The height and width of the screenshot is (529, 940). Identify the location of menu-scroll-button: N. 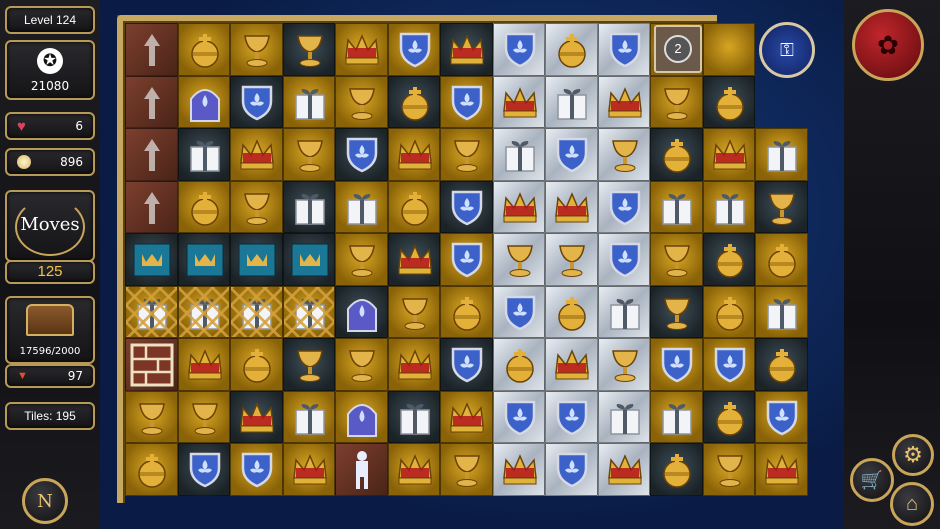
(45, 501).